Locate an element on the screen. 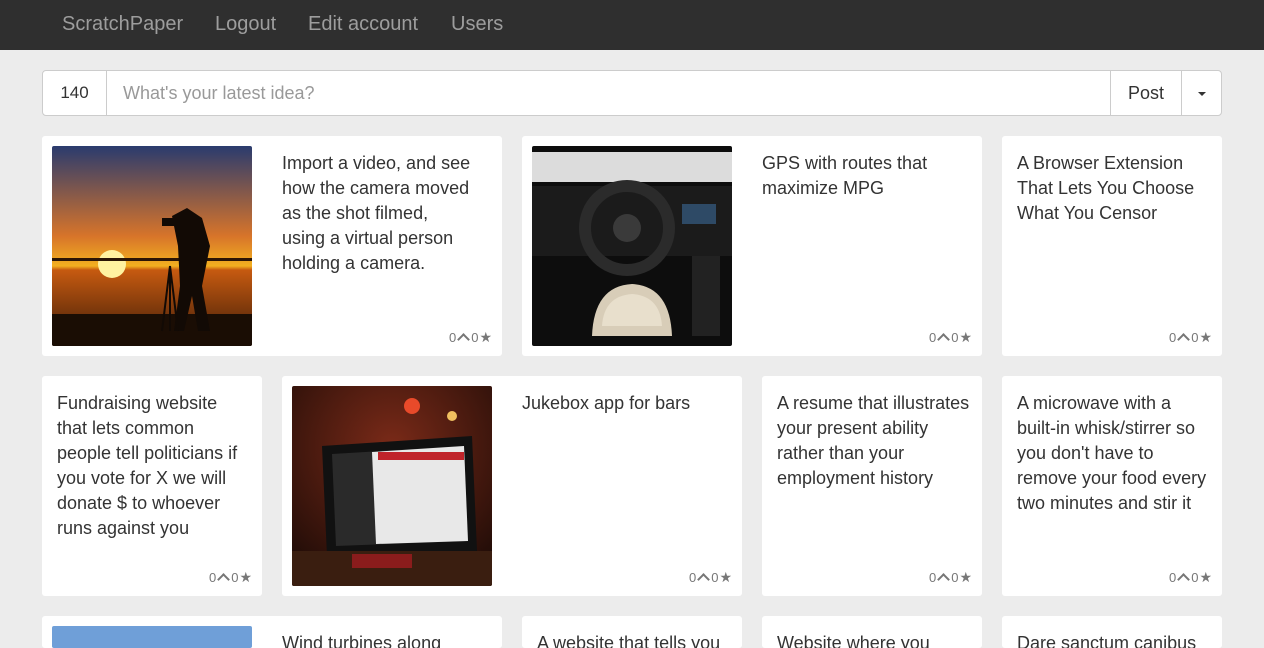  card-text: A website that tells you is located at coordinates (629, 640).